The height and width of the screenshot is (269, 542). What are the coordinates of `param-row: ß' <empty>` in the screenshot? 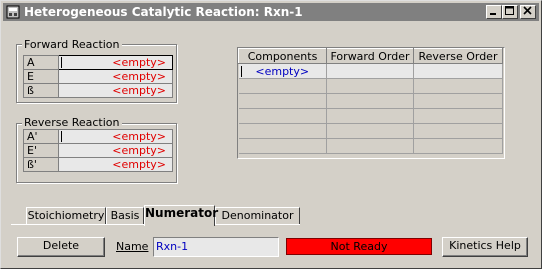 It's located at (98, 164).